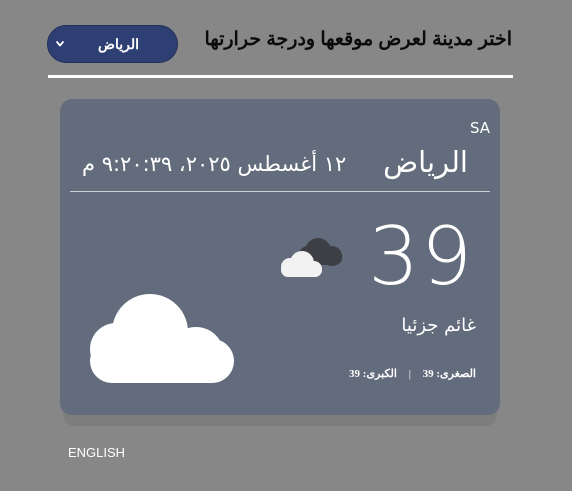 The image size is (572, 491). I want to click on weather-description: غائم جزئيا, so click(438, 325).